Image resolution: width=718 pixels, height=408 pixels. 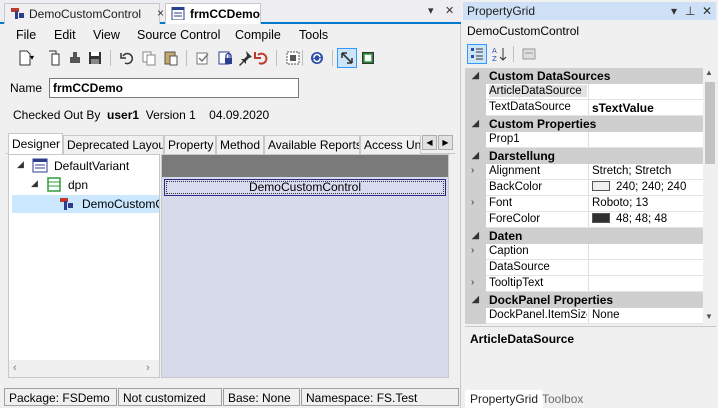 I want to click on property-pages-icon, so click(x=529, y=54).